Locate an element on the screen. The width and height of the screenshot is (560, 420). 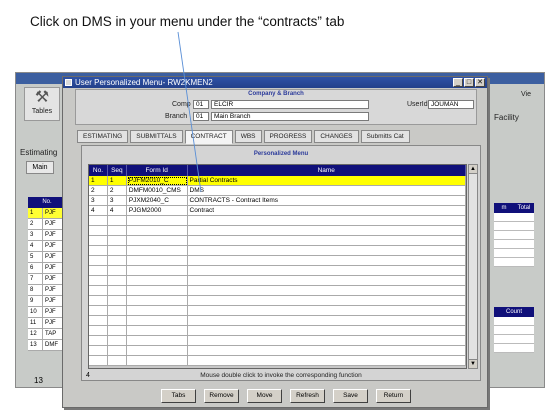
cell-form-id: PJFM2010_C is located at coordinates (157, 181).